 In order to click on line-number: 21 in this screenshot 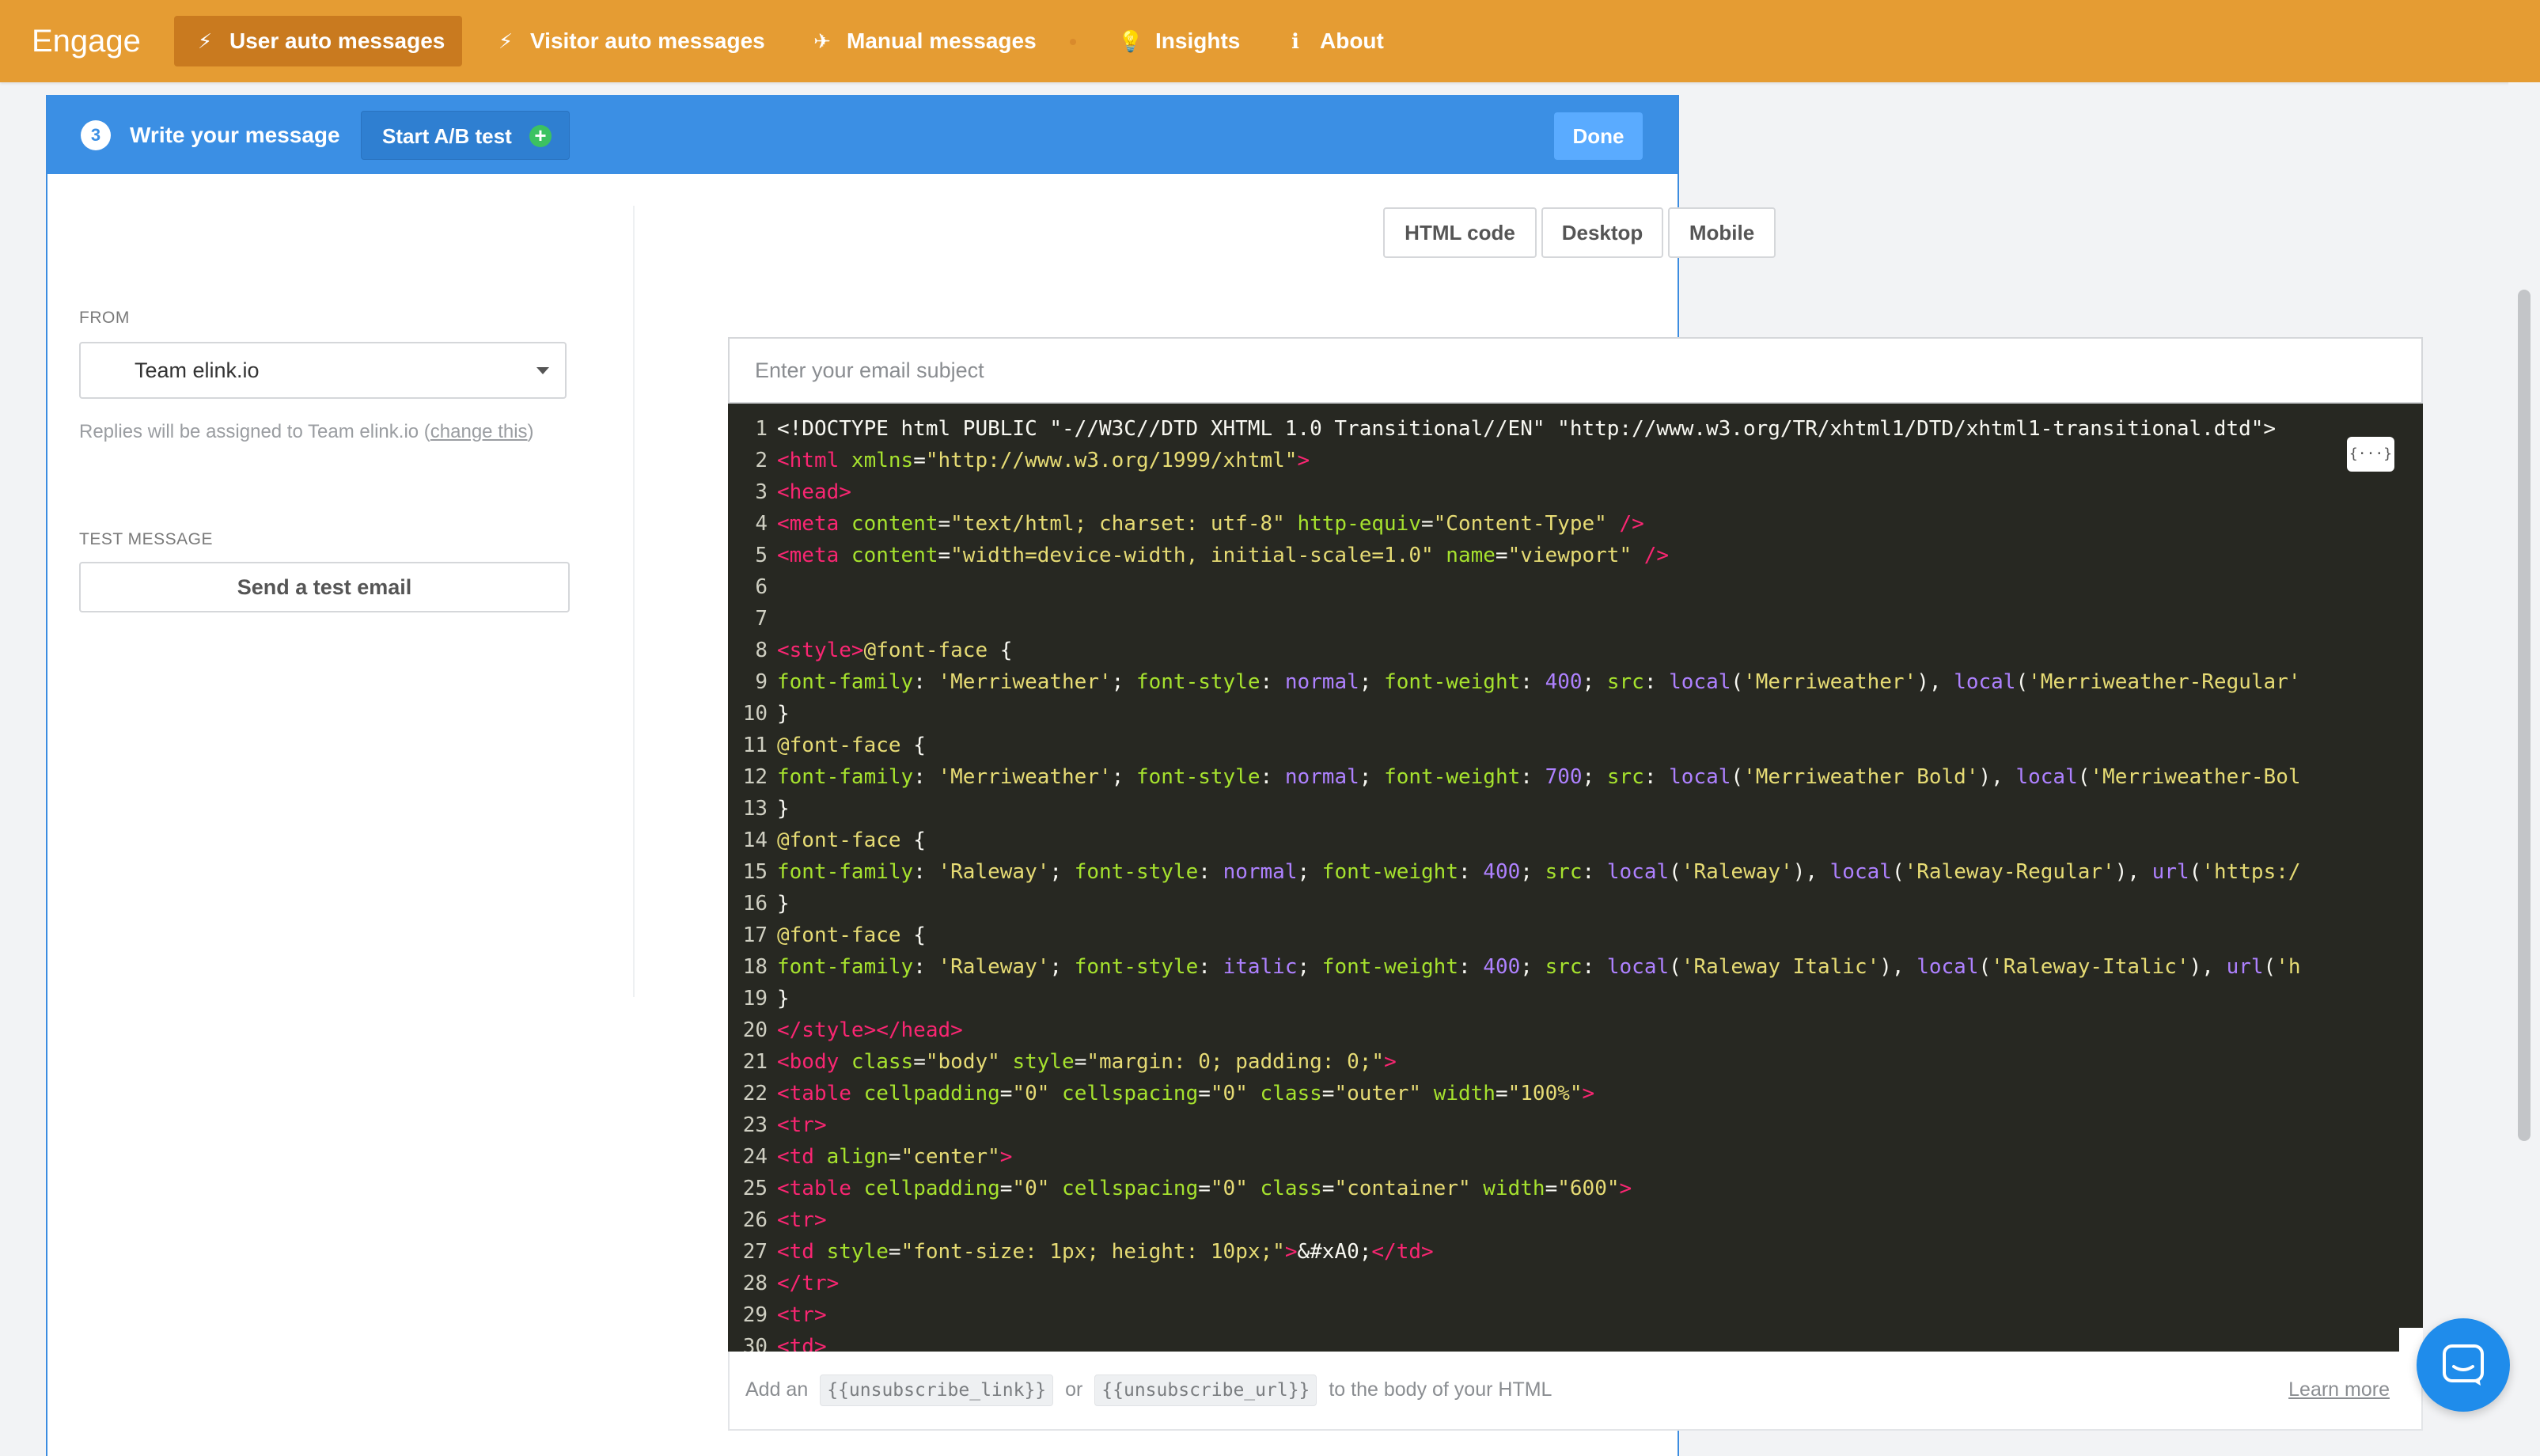, I will do `click(755, 1062)`.